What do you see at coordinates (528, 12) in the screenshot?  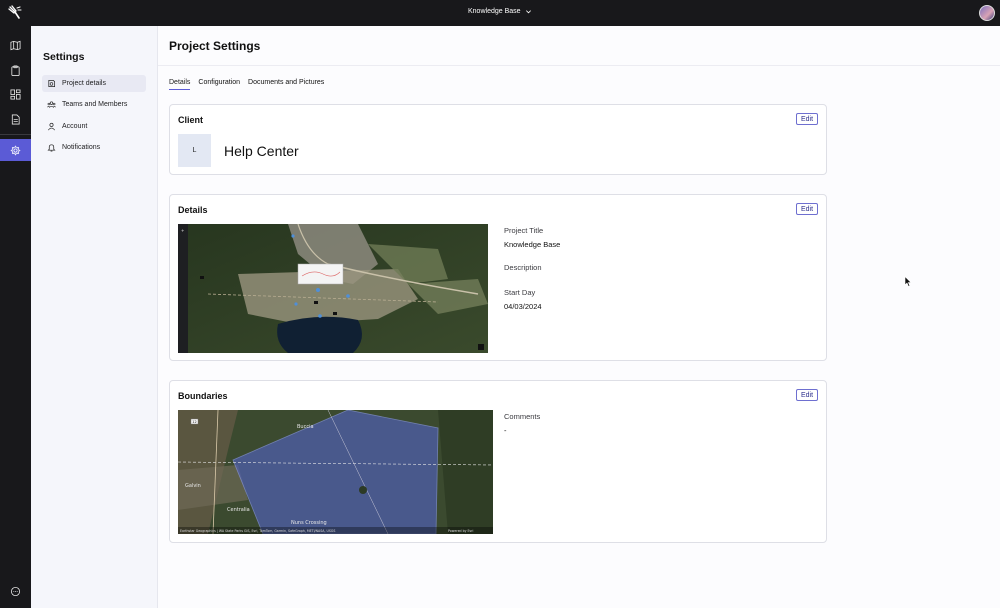 I see `chevron-down-icon` at bounding box center [528, 12].